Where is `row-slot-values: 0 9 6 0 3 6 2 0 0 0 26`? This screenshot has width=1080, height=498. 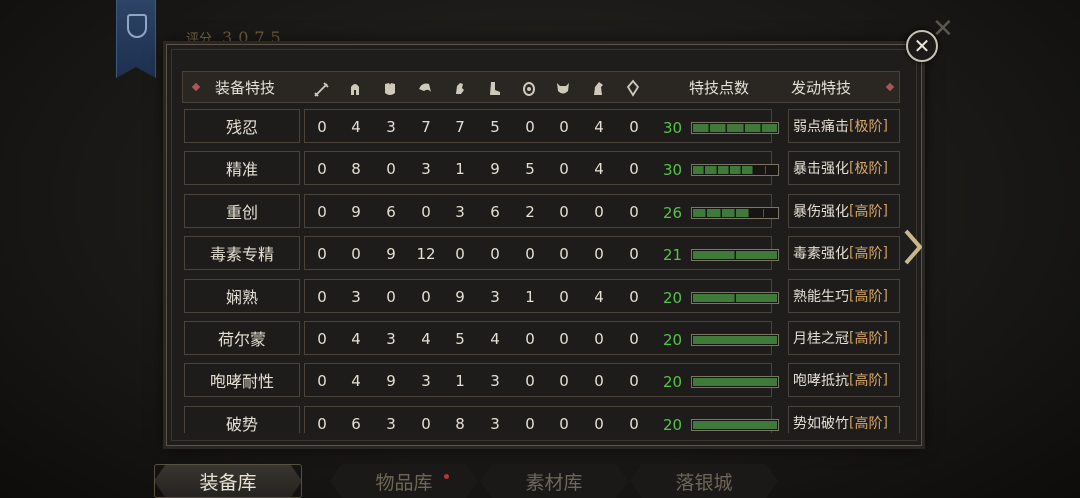 row-slot-values: 0 9 6 0 3 6 2 0 0 0 26 is located at coordinates (541, 210).